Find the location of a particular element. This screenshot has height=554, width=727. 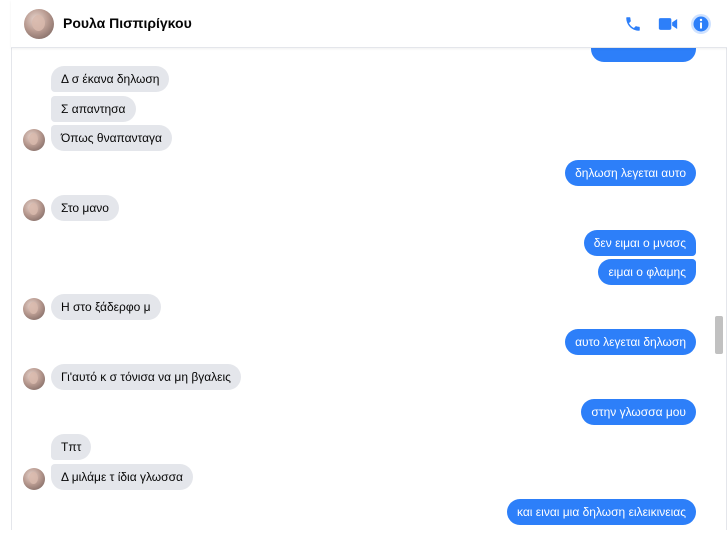

info-icon is located at coordinates (701, 24).